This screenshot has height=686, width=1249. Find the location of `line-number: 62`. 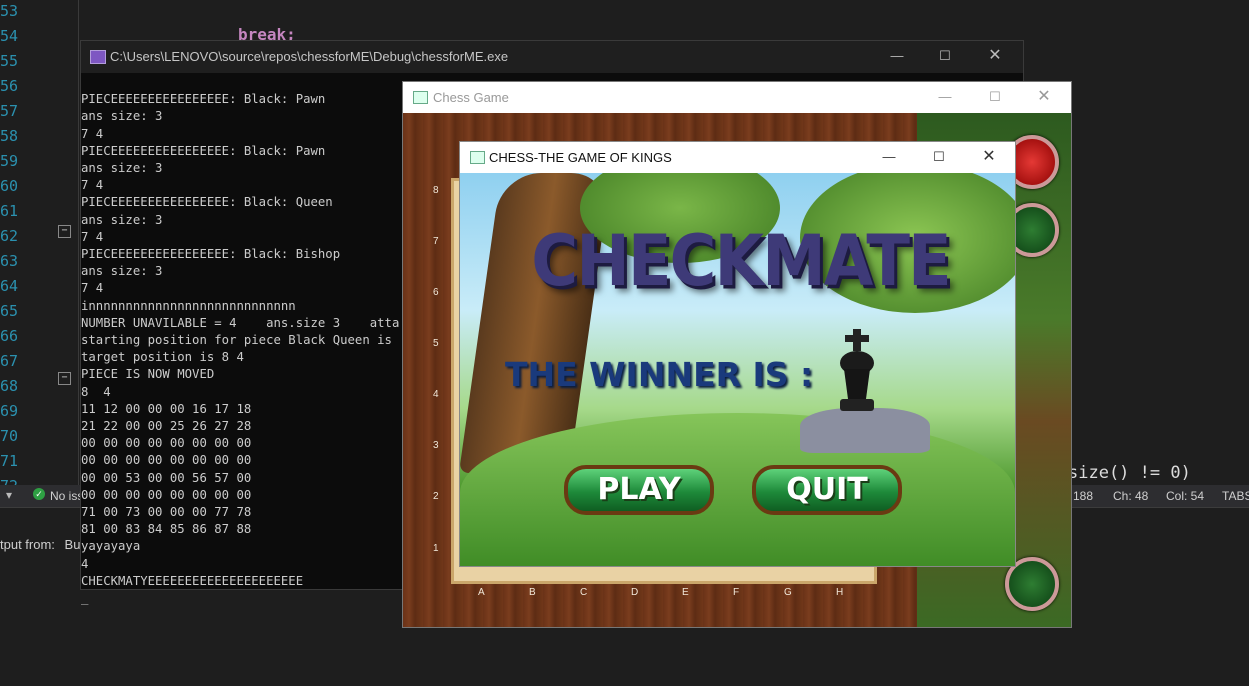

line-number: 62 is located at coordinates (9, 236).